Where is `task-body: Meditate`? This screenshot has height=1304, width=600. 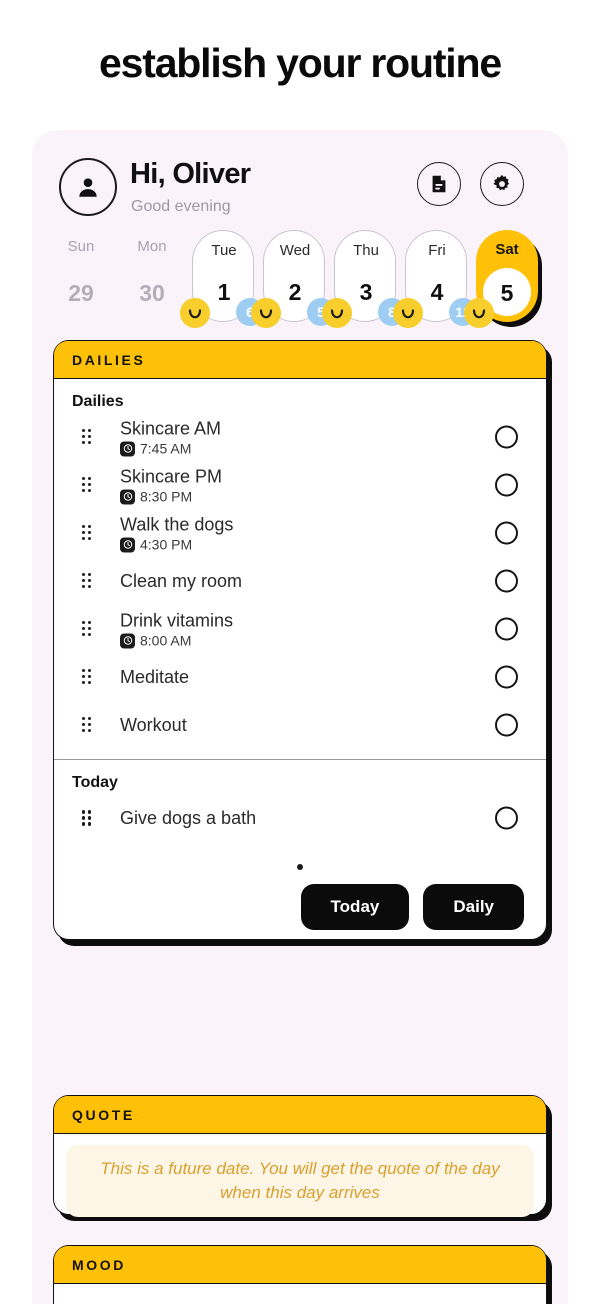 task-body: Meditate is located at coordinates (154, 677).